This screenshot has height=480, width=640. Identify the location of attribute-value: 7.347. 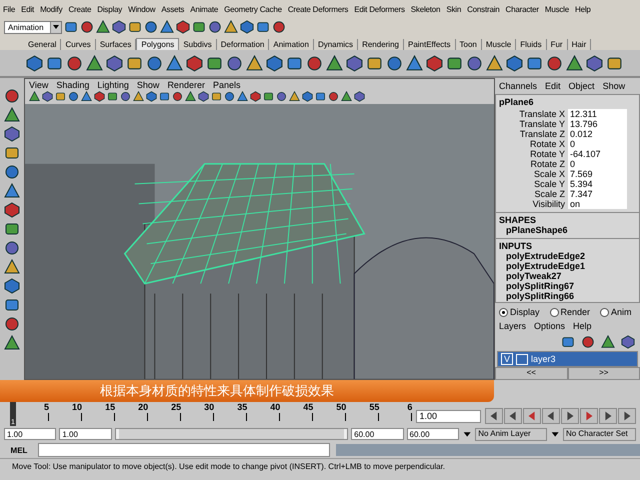
(597, 194).